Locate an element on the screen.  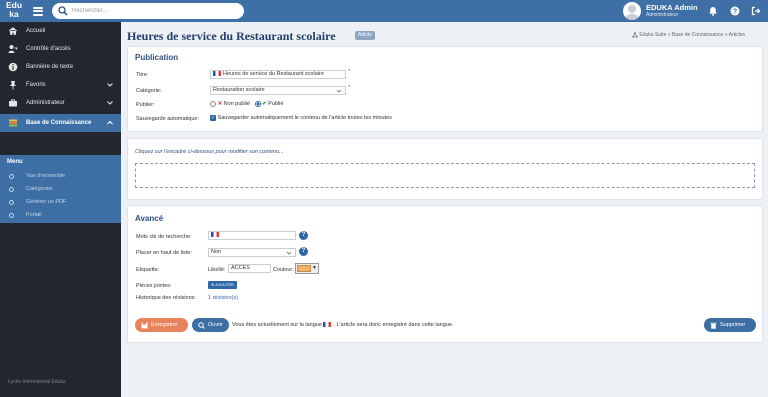
sidebar-item-label: Administrateur is located at coordinates (45, 103).